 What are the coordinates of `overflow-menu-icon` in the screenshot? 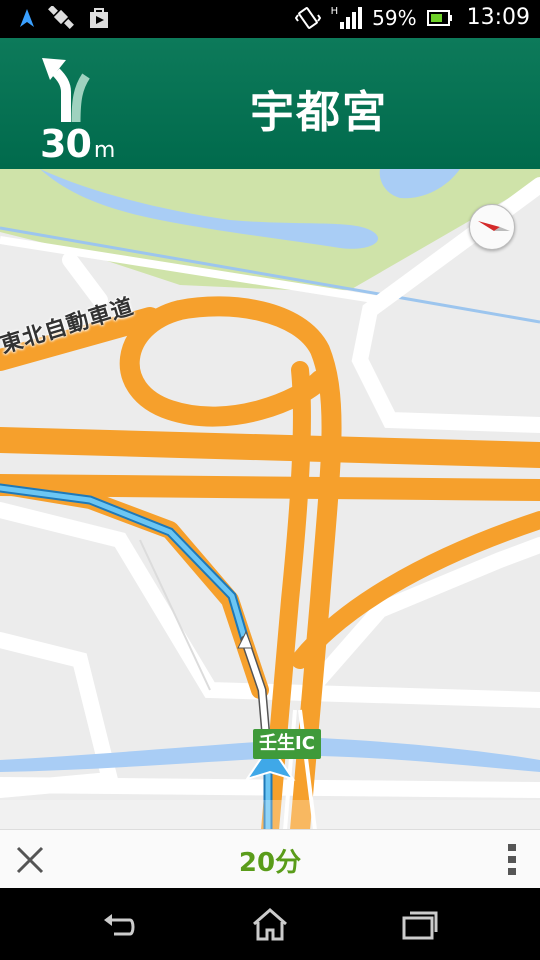 It's located at (512, 860).